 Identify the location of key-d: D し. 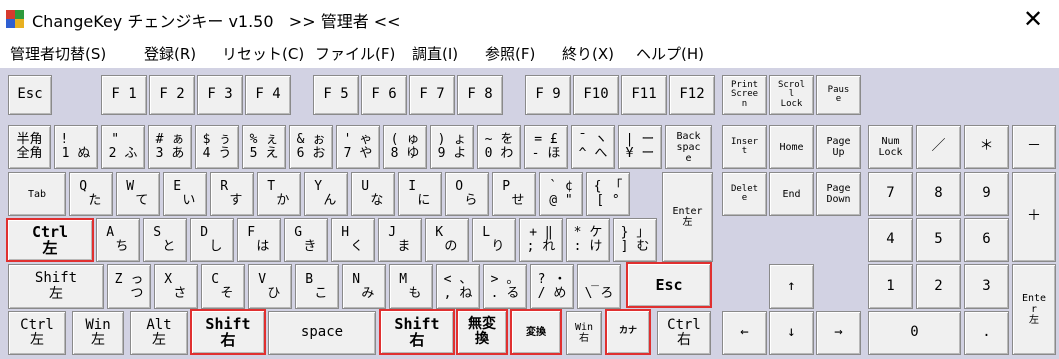
(212, 240).